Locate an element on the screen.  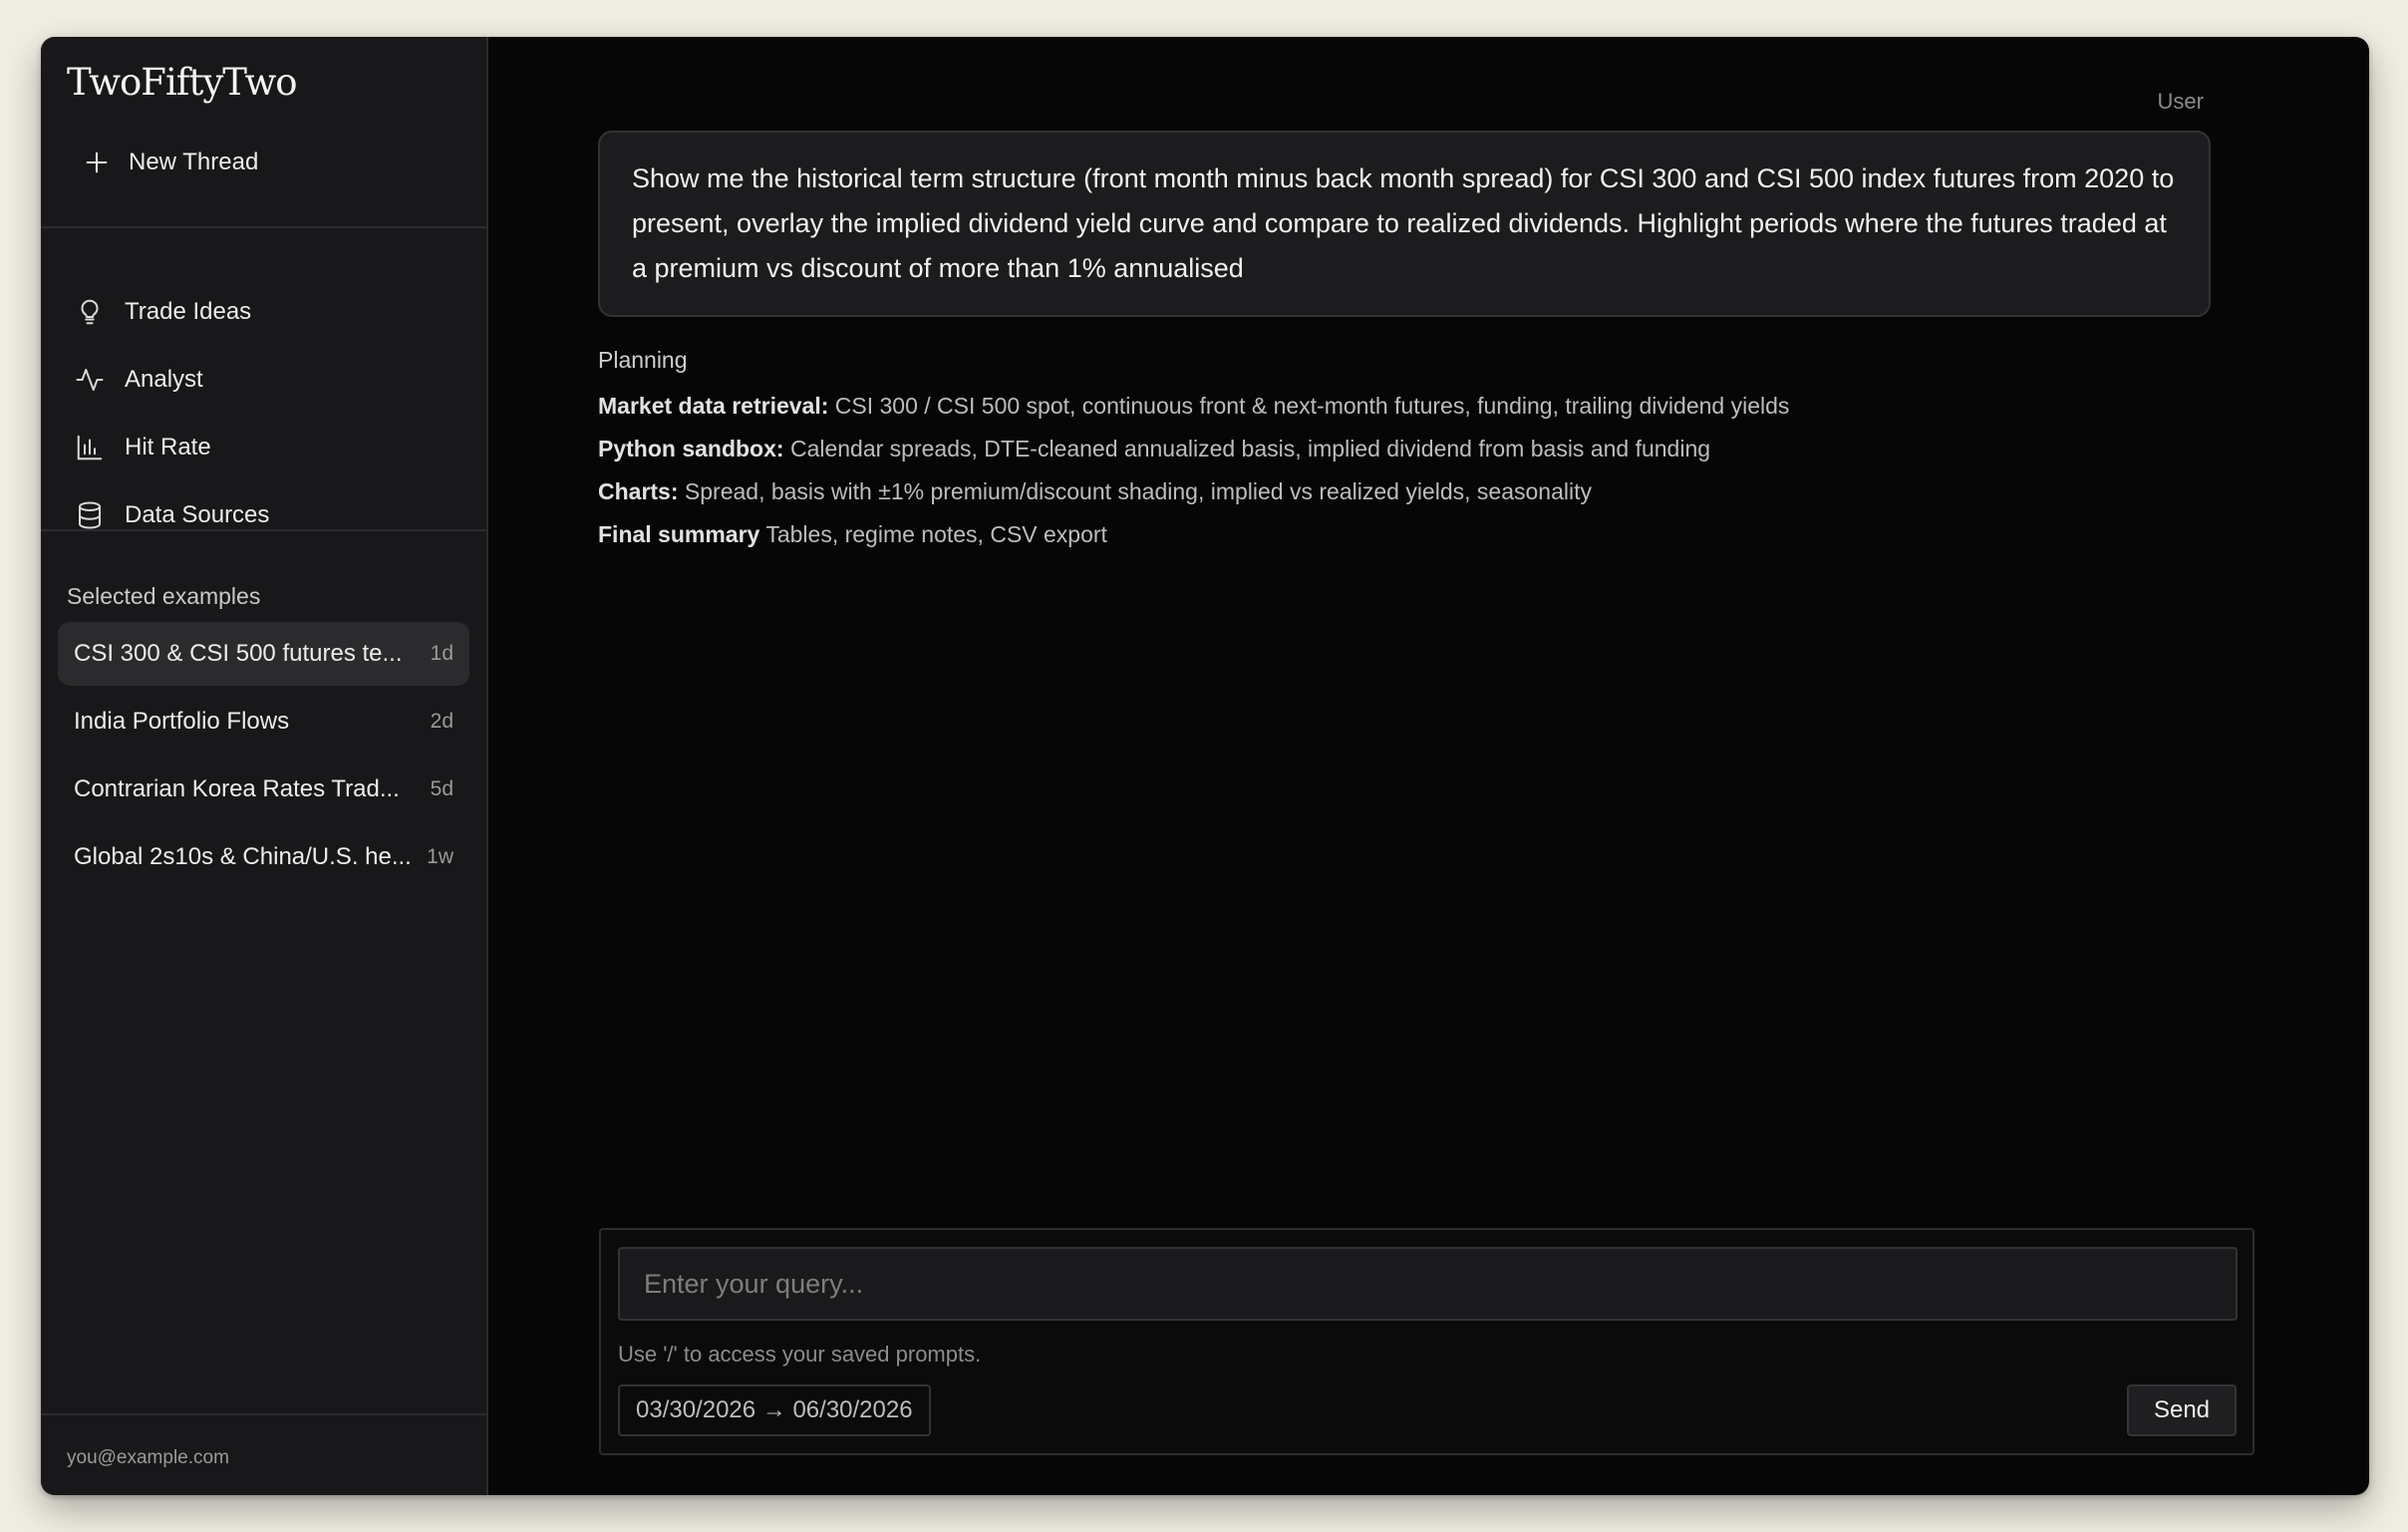
planning-title: Planning is located at coordinates (643, 360).